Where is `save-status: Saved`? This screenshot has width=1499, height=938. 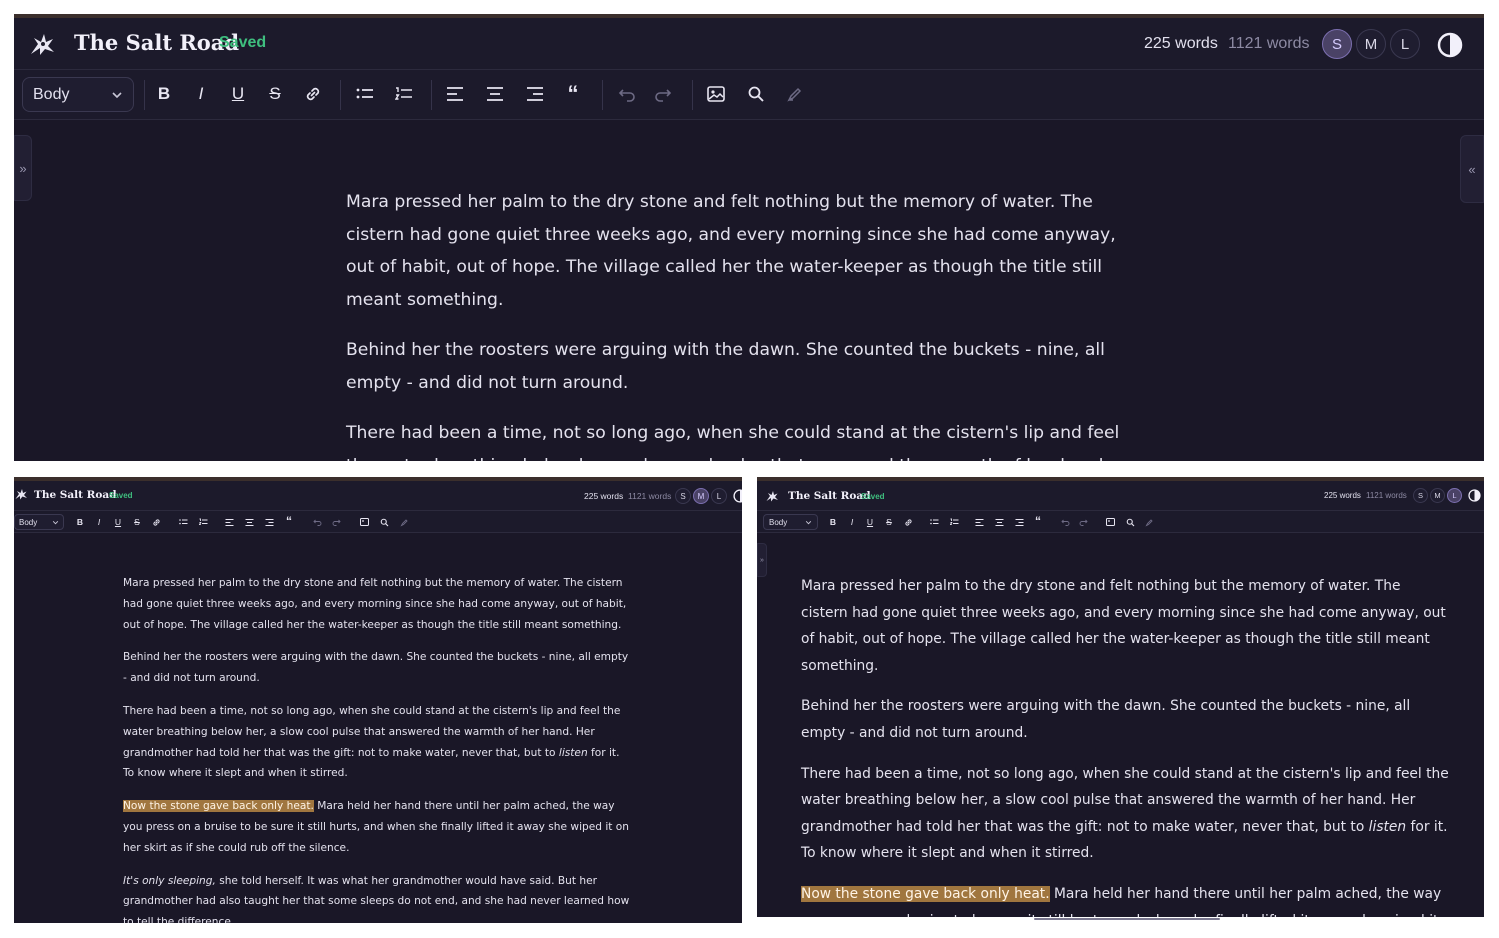 save-status: Saved is located at coordinates (121, 495).